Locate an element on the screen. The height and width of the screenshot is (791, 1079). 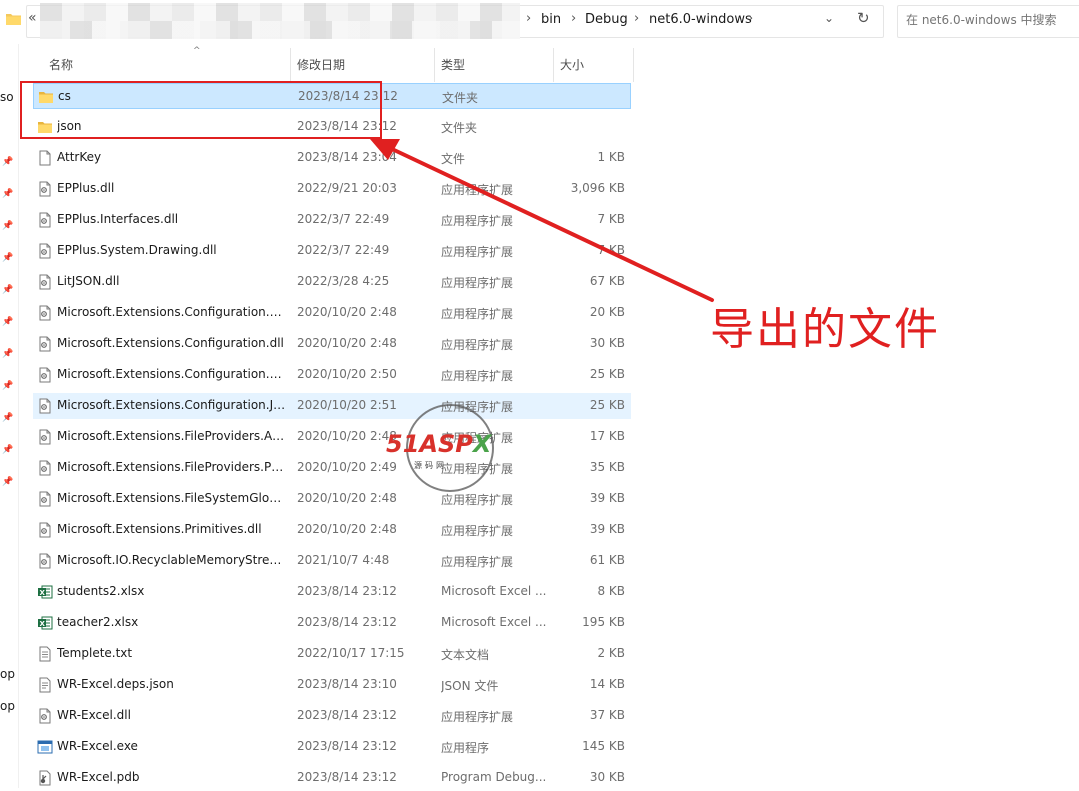
annotation-arrow is located at coordinates (542, 220).